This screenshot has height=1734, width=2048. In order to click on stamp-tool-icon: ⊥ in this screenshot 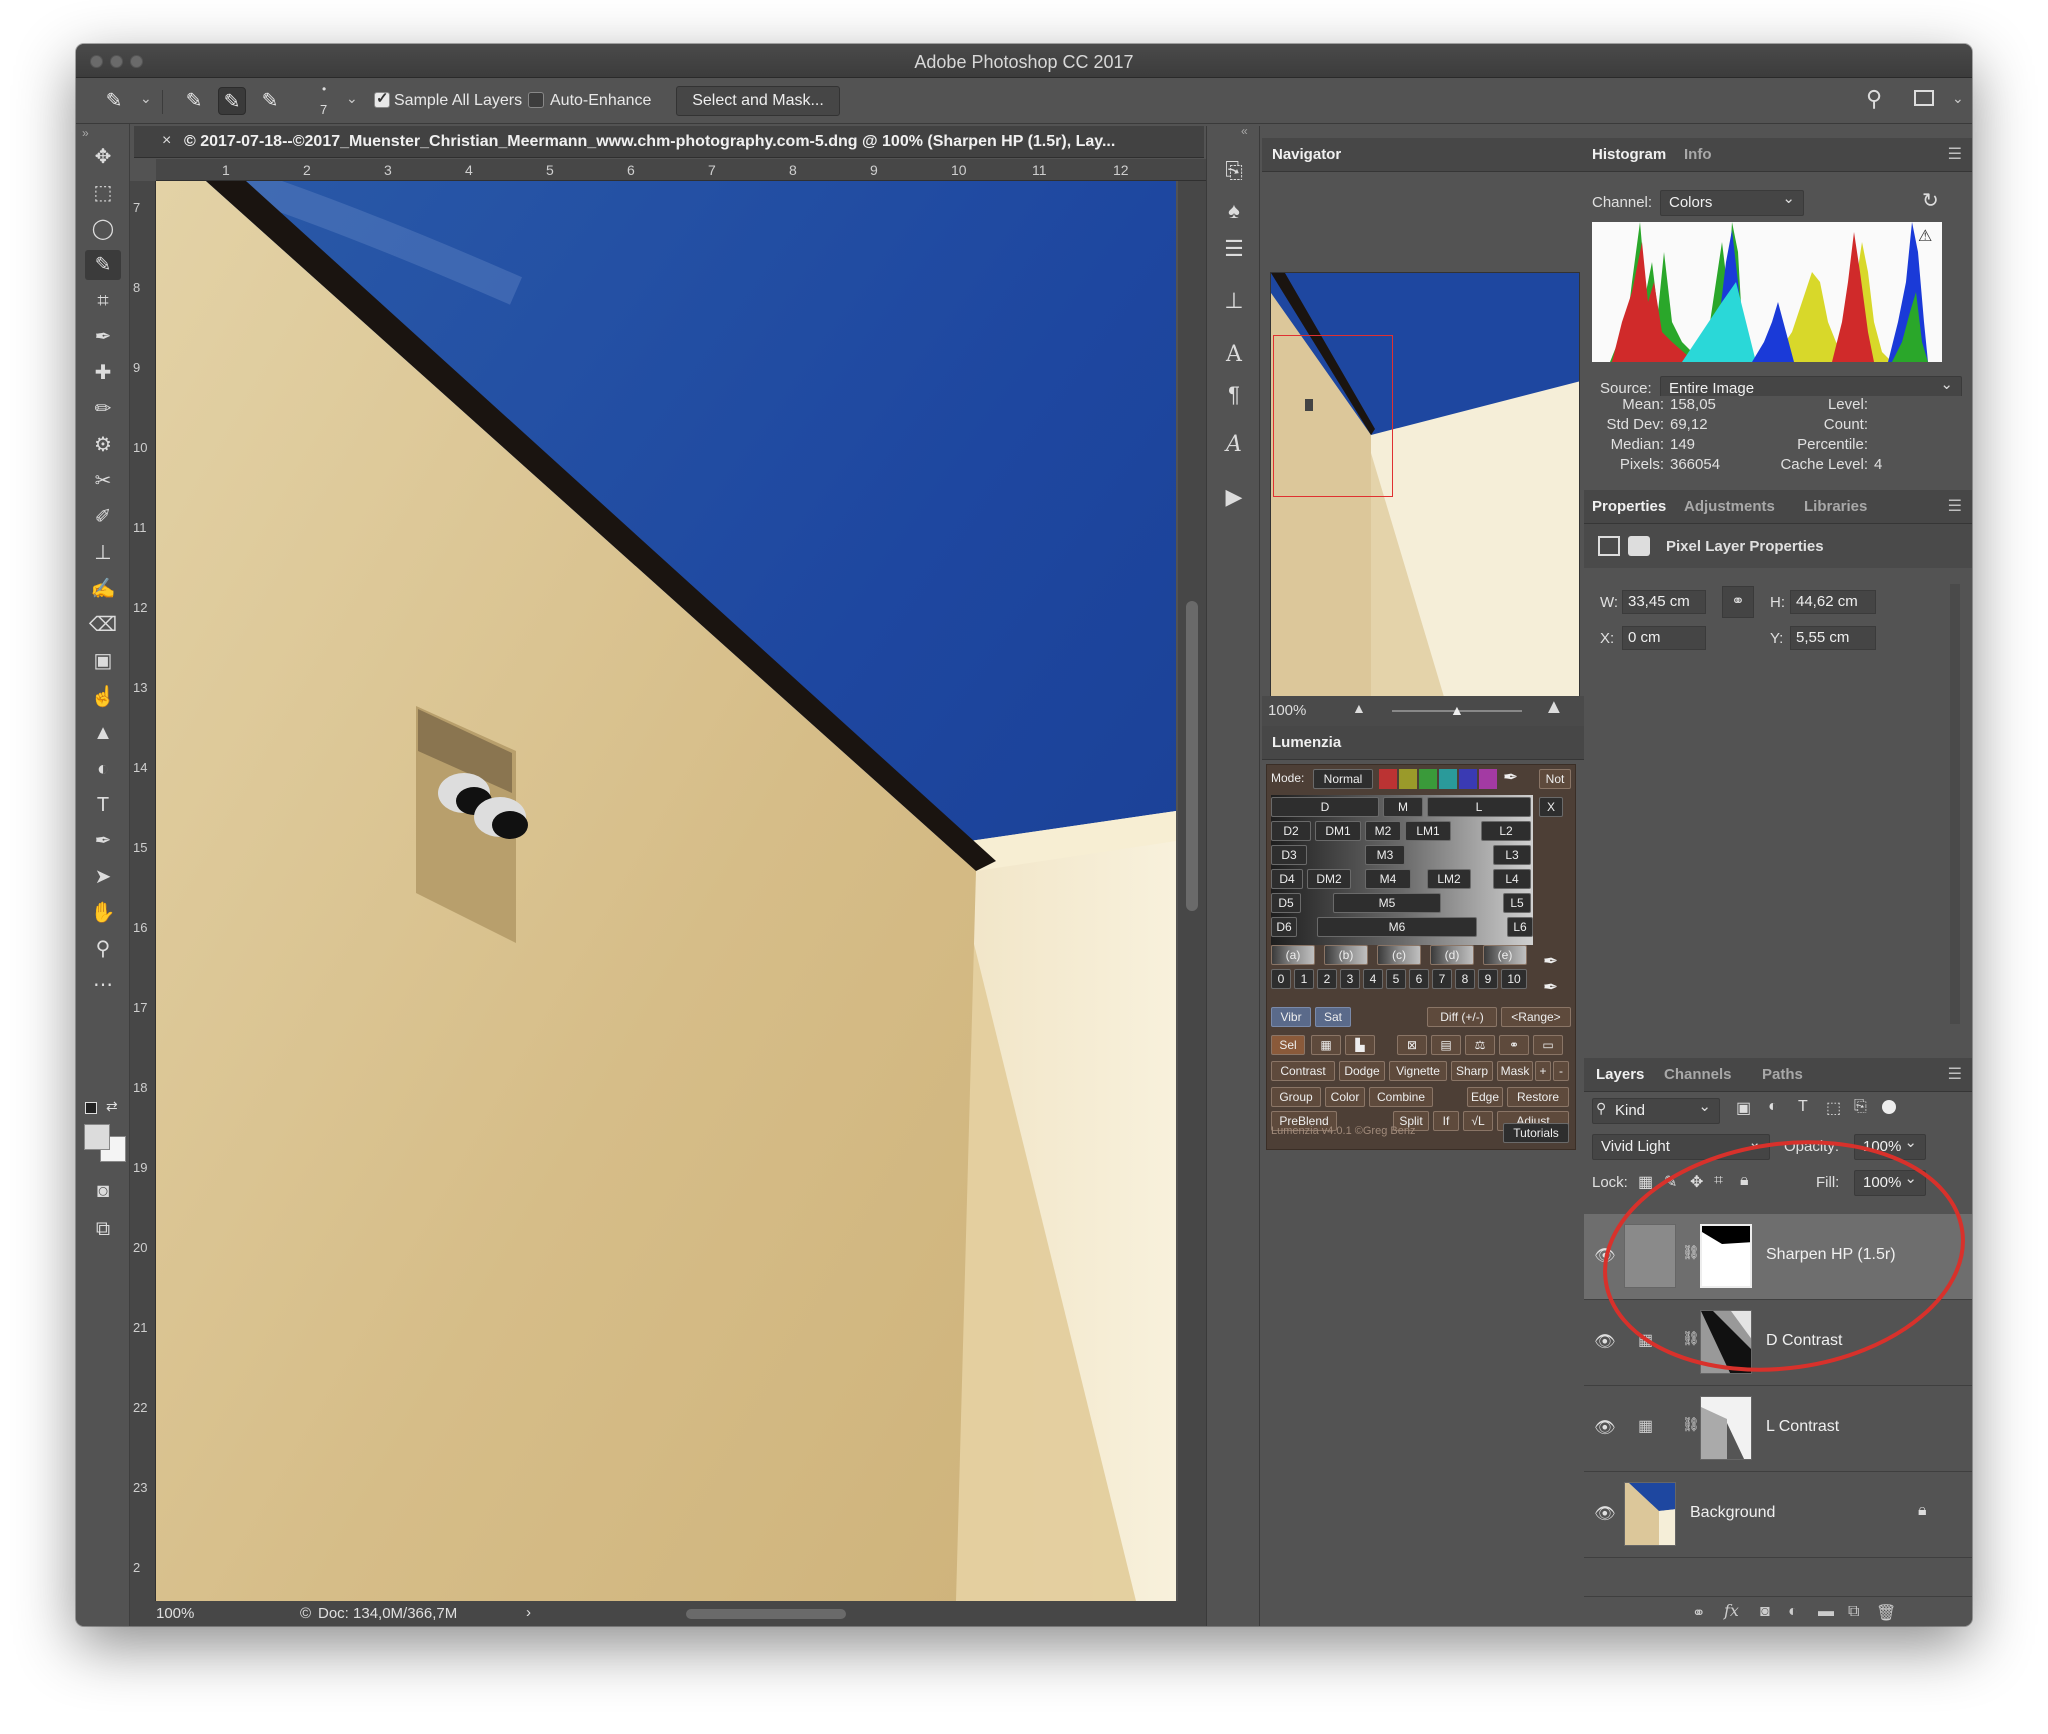, I will do `click(103, 553)`.